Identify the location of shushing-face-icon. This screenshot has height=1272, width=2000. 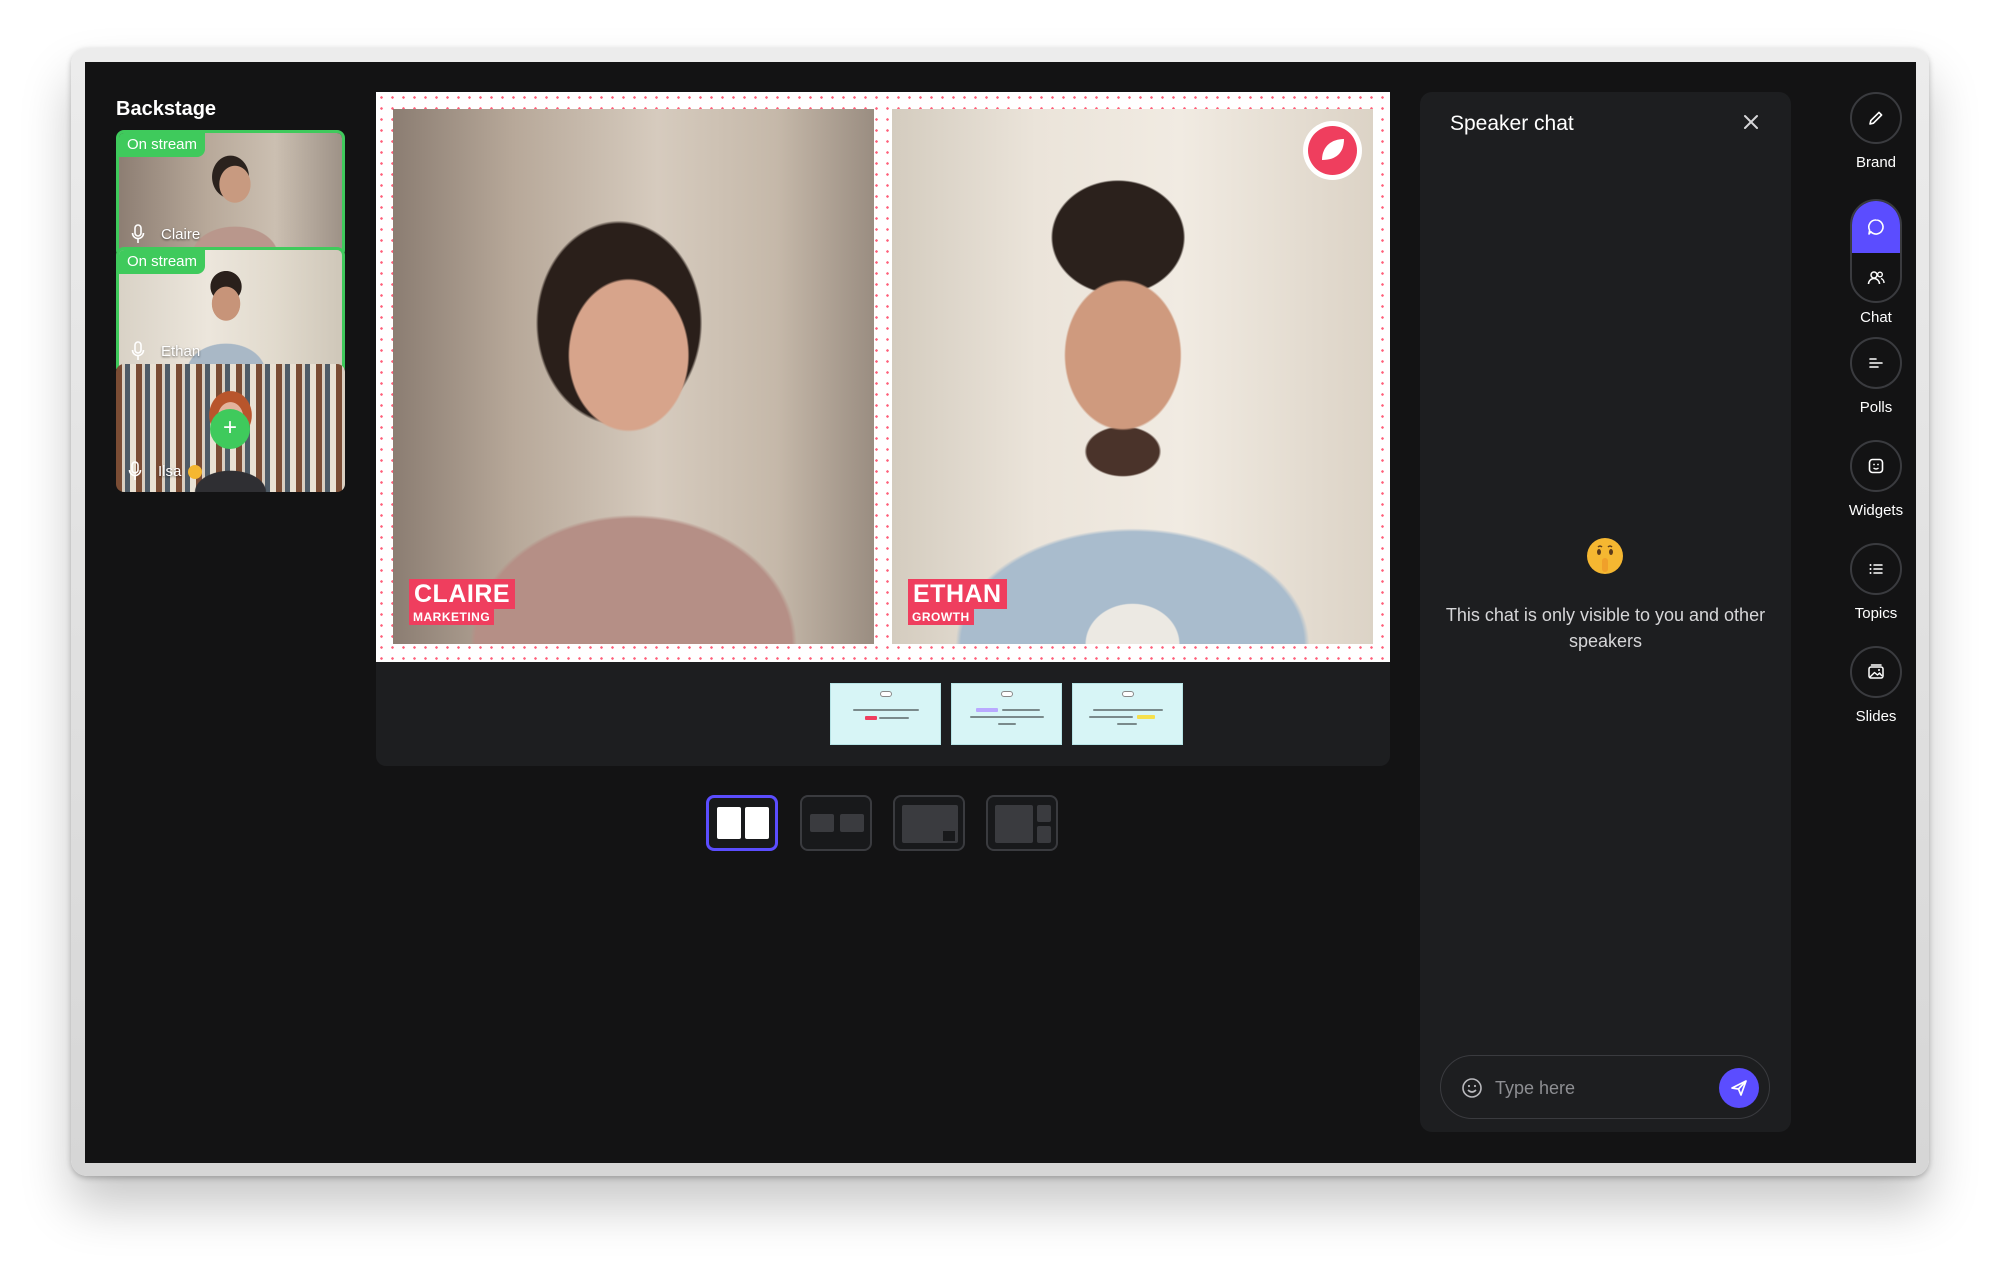
(1605, 556).